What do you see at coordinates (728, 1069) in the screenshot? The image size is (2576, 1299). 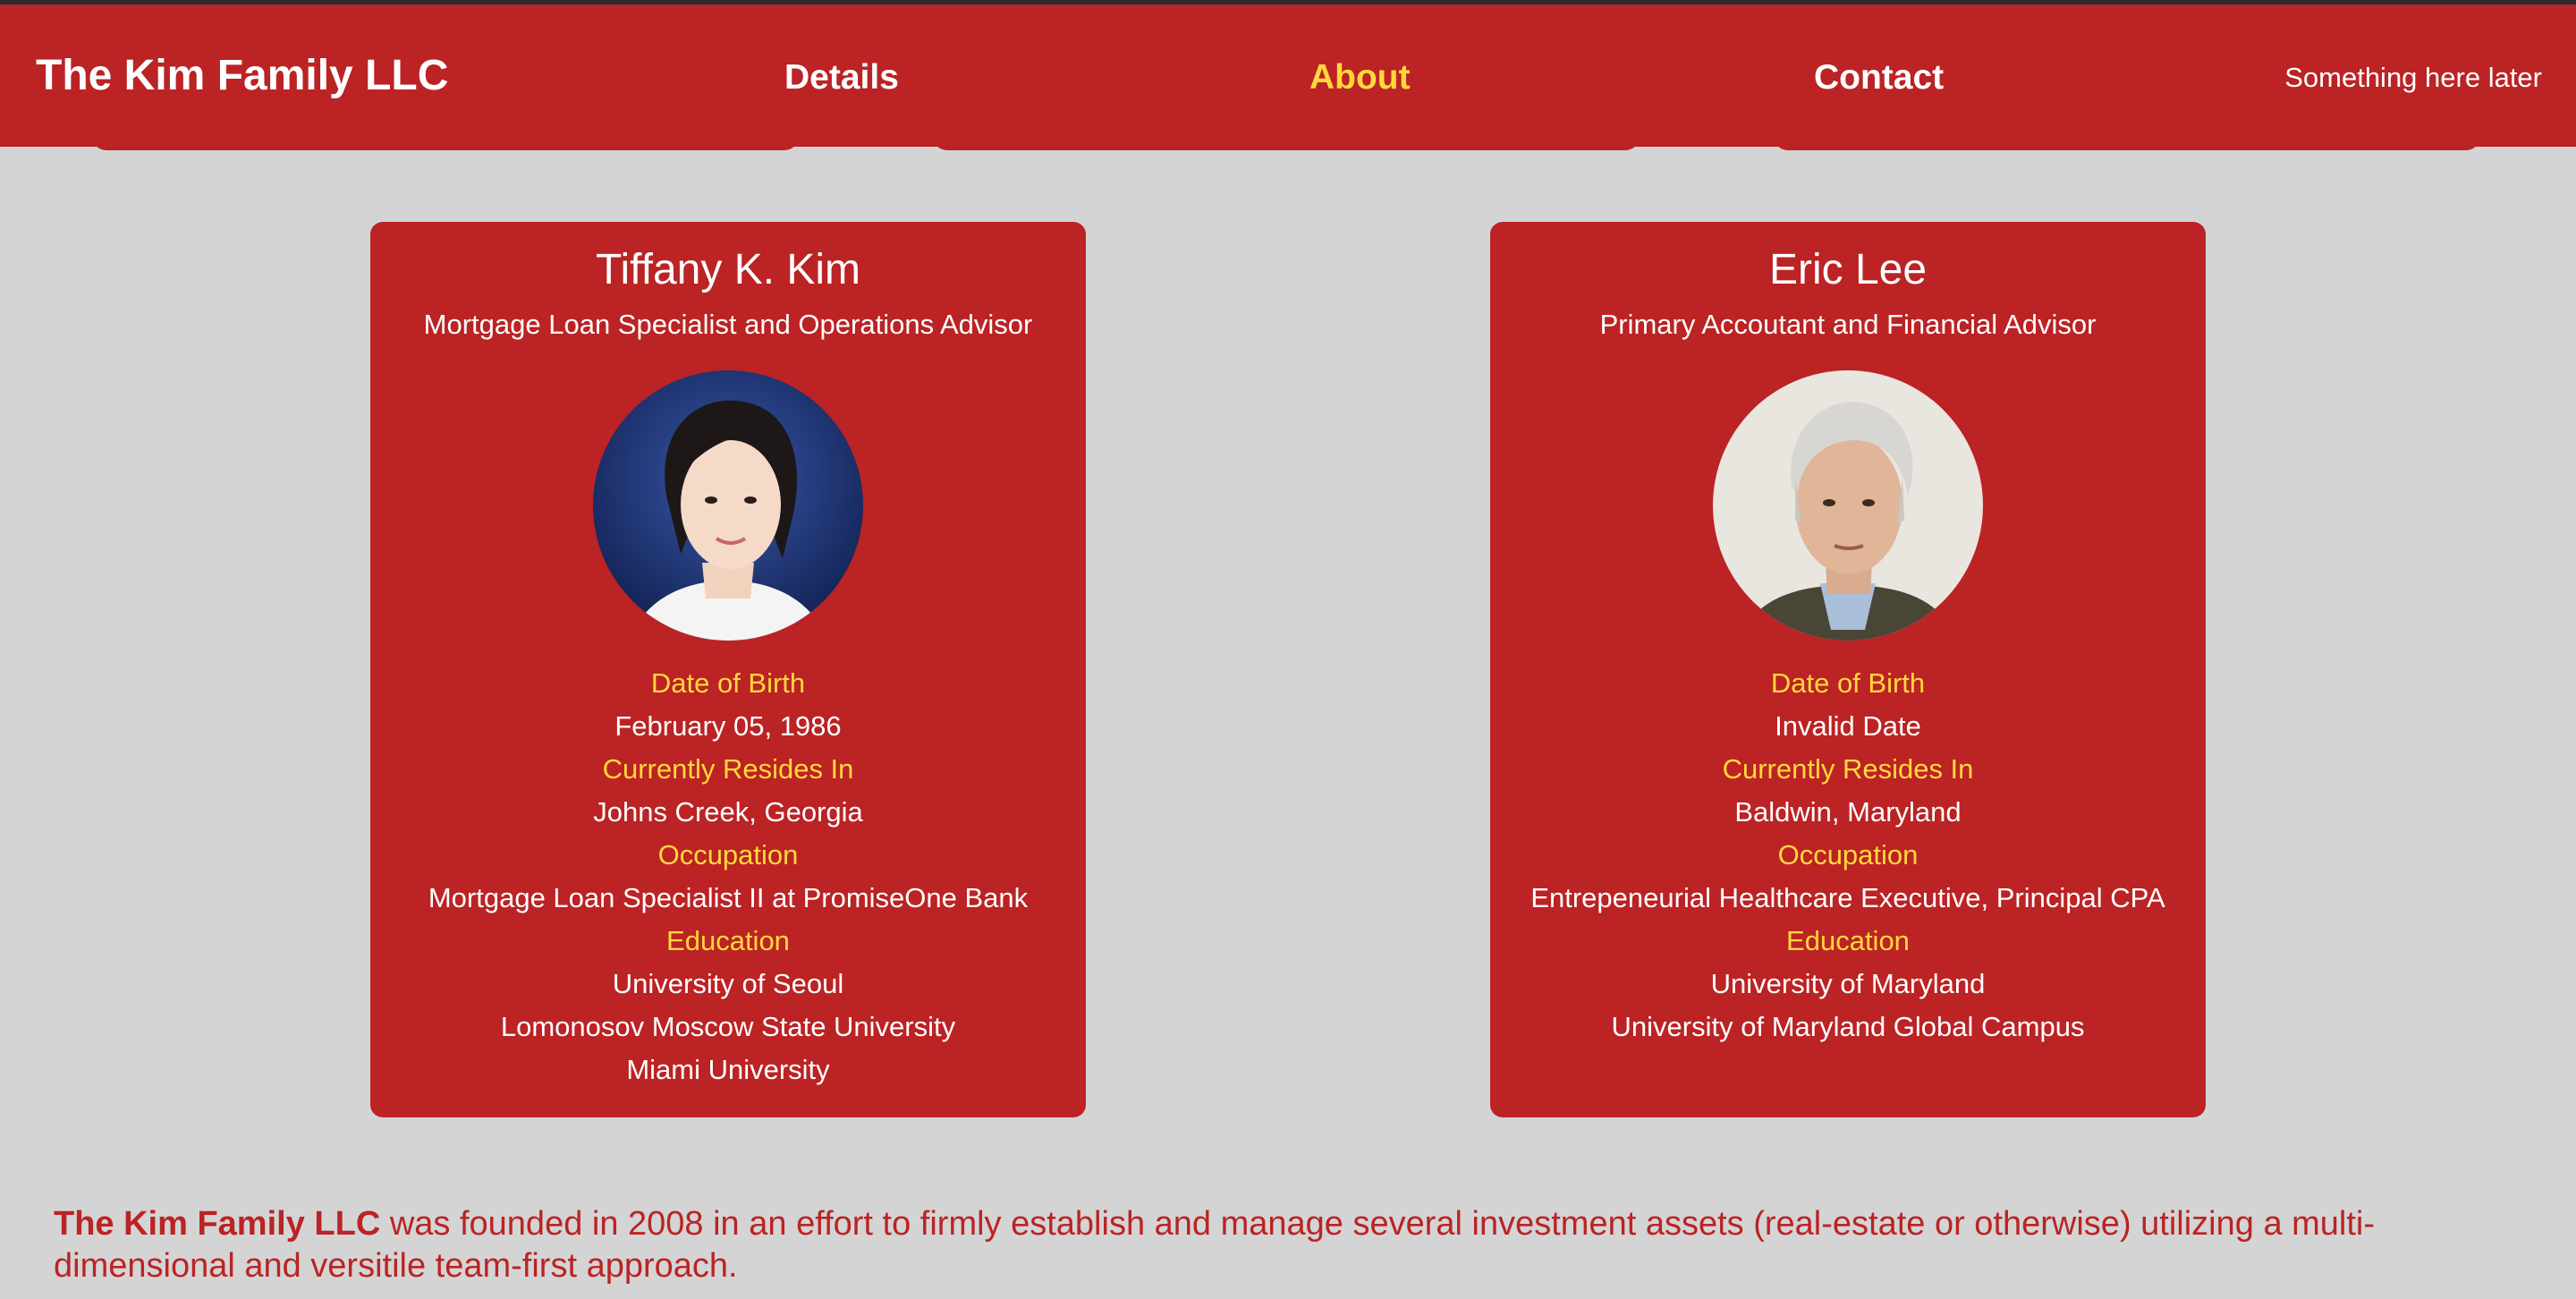 I see `education-item: Miami University` at bounding box center [728, 1069].